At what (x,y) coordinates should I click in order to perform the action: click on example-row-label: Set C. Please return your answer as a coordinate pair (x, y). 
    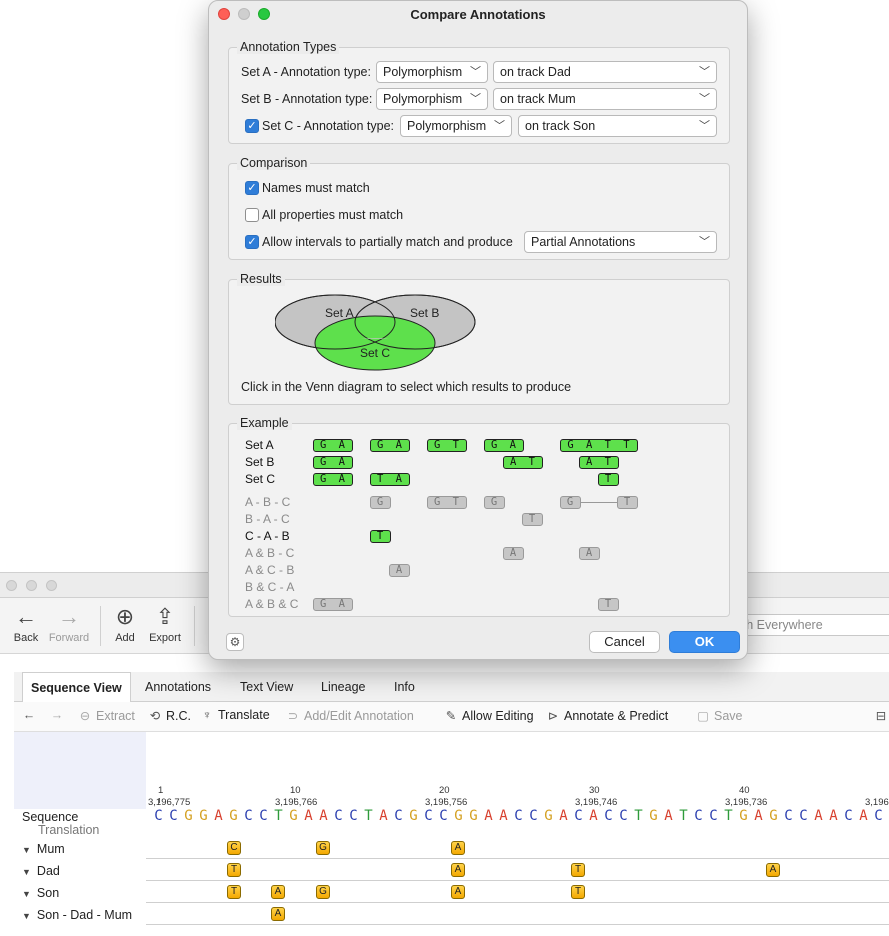
    Looking at the image, I should click on (260, 479).